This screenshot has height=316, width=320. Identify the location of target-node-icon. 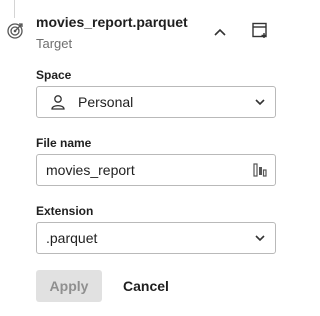
(15, 31).